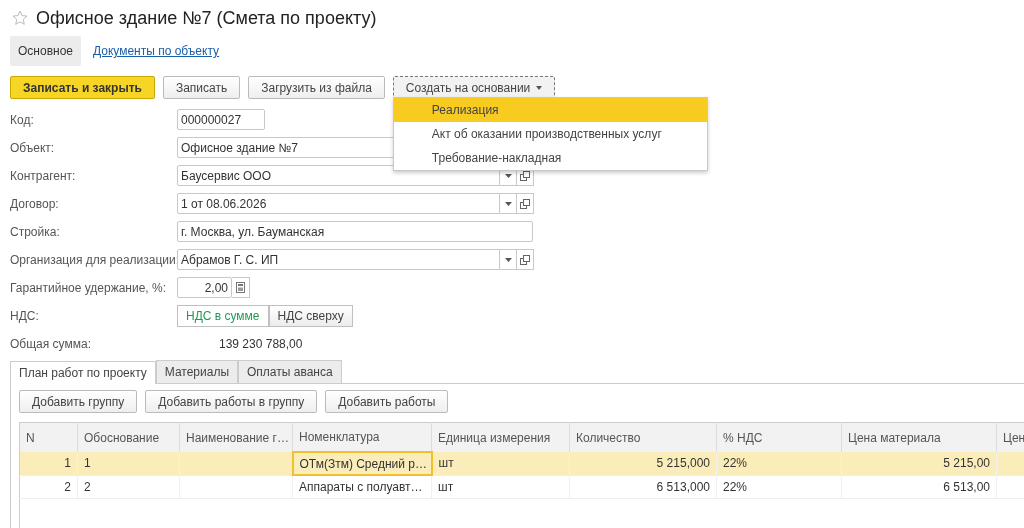 The image size is (1024, 528). Describe the element at coordinates (128, 437) in the screenshot. I see `column-header: Обоснование` at that location.